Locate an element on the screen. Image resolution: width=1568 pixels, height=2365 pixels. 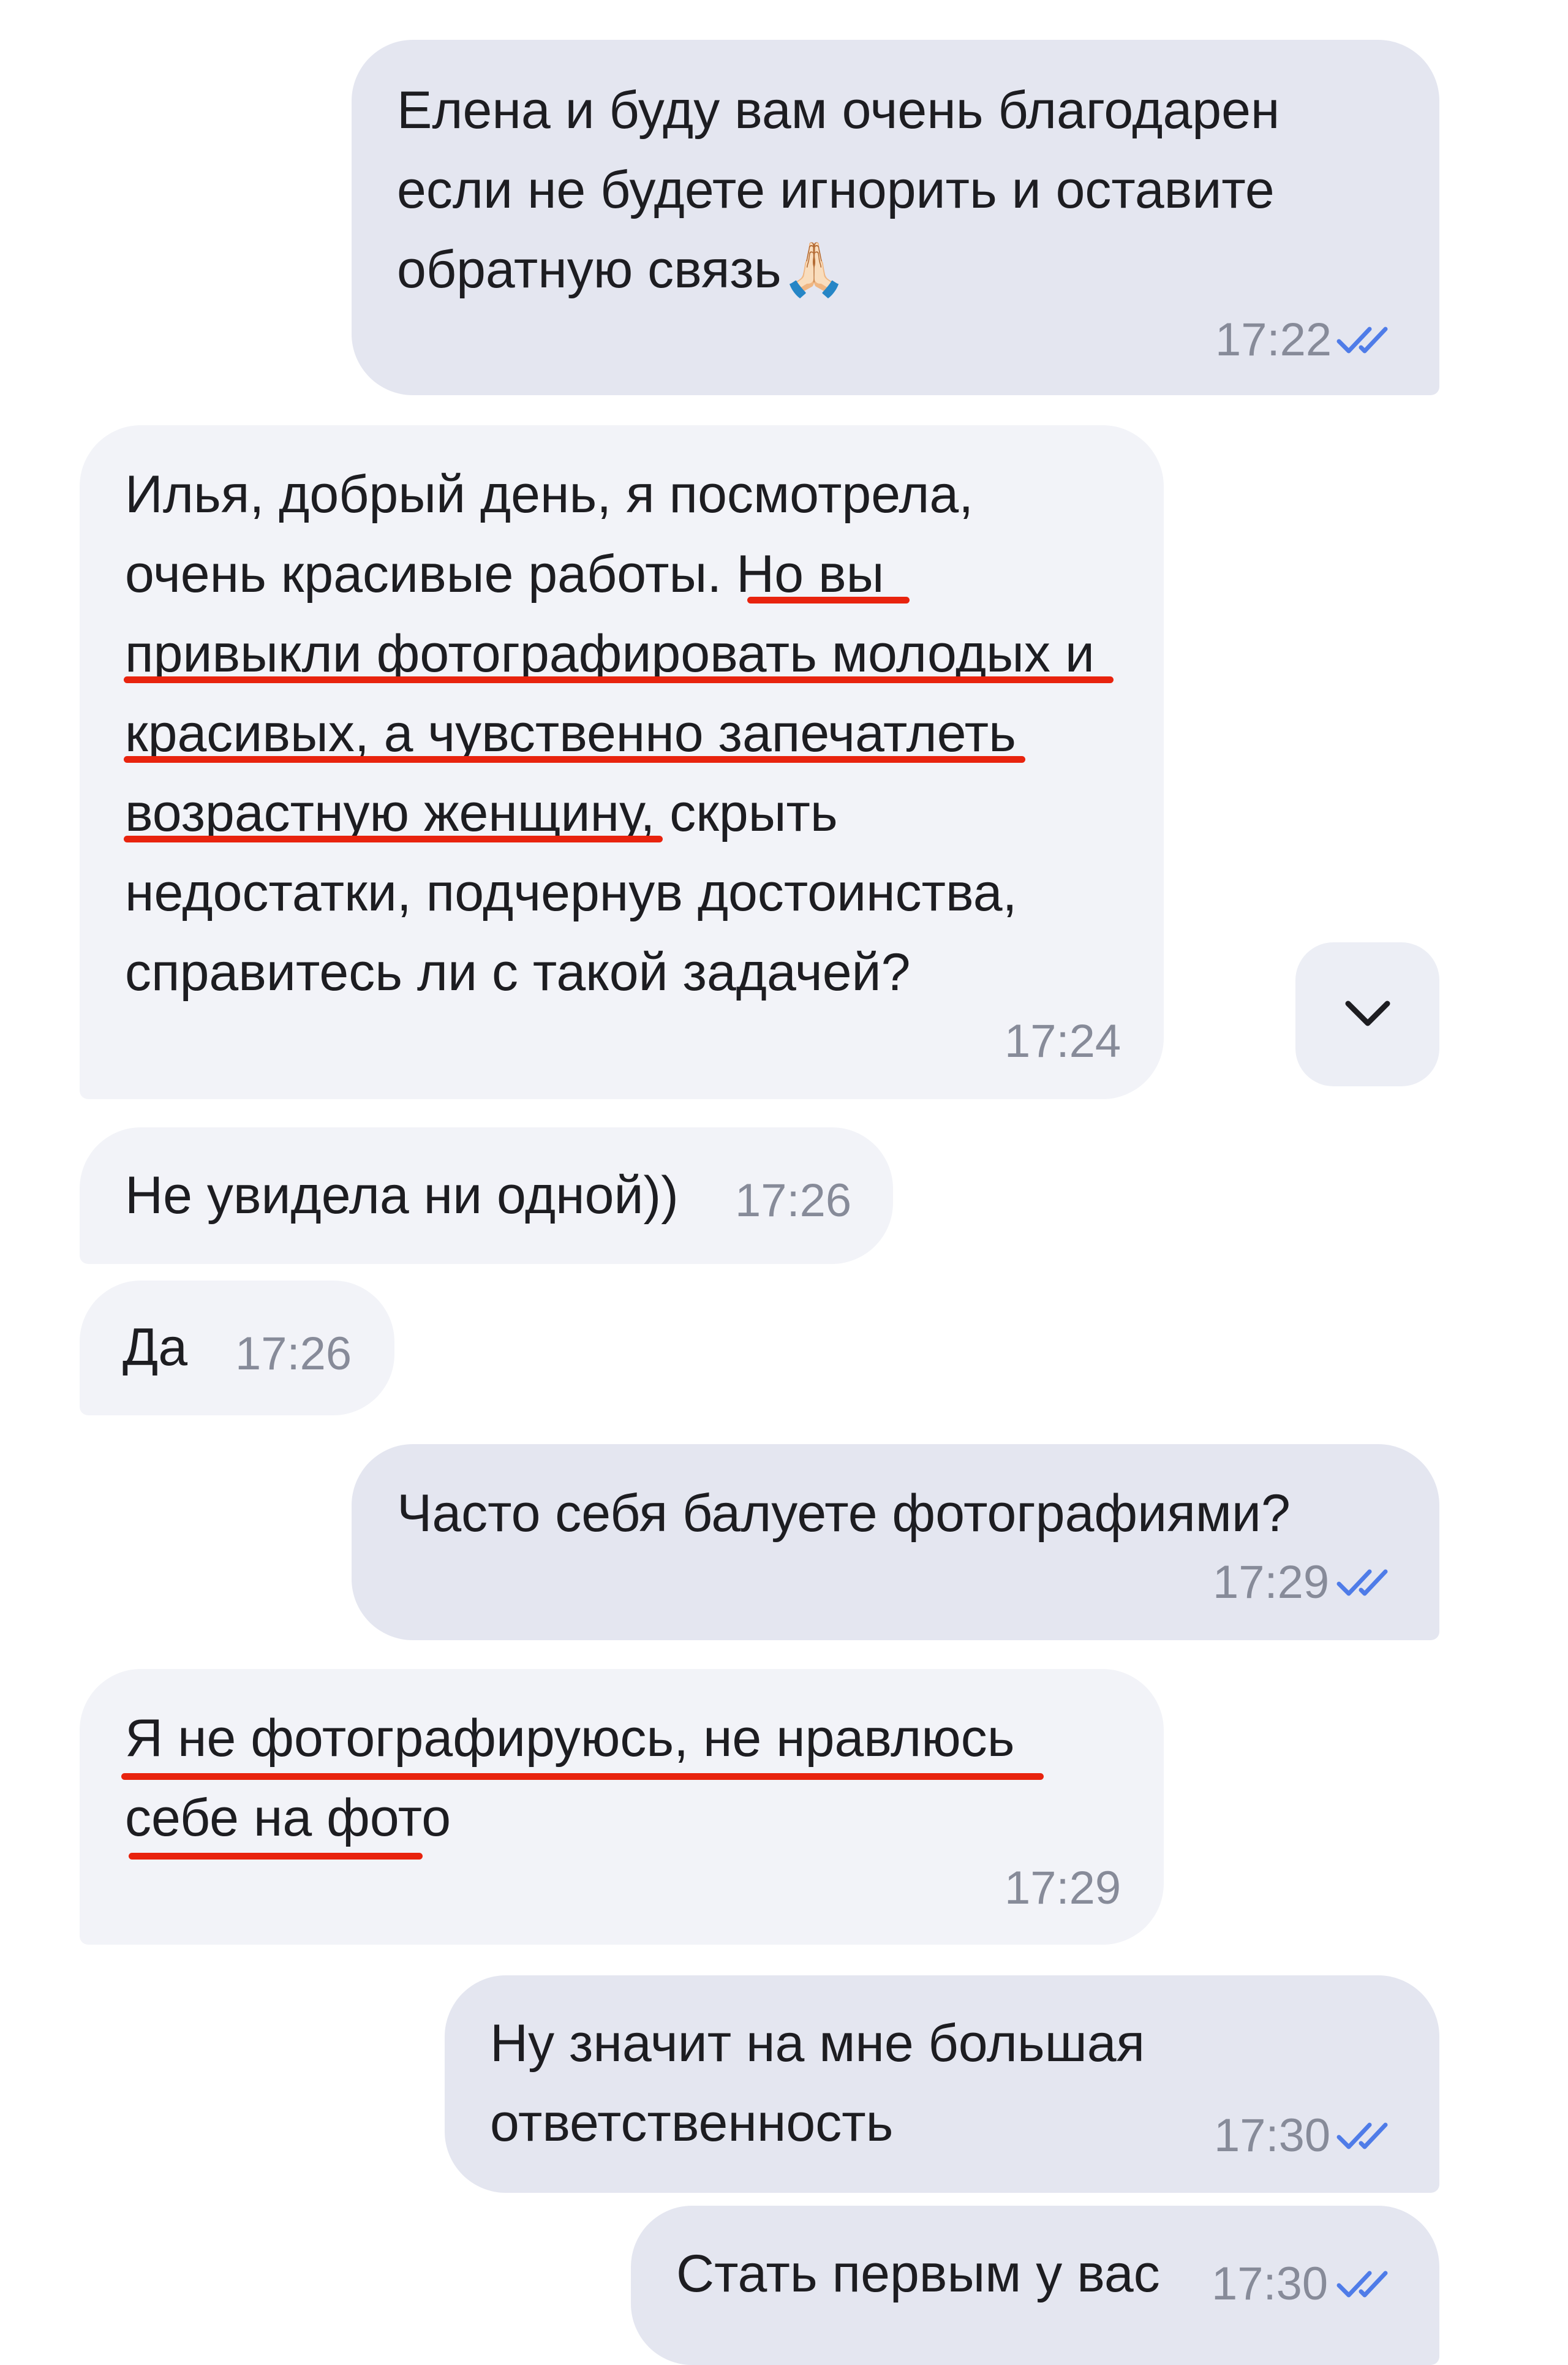
message-text: Стать первым у вас is located at coordinates (918, 2273).